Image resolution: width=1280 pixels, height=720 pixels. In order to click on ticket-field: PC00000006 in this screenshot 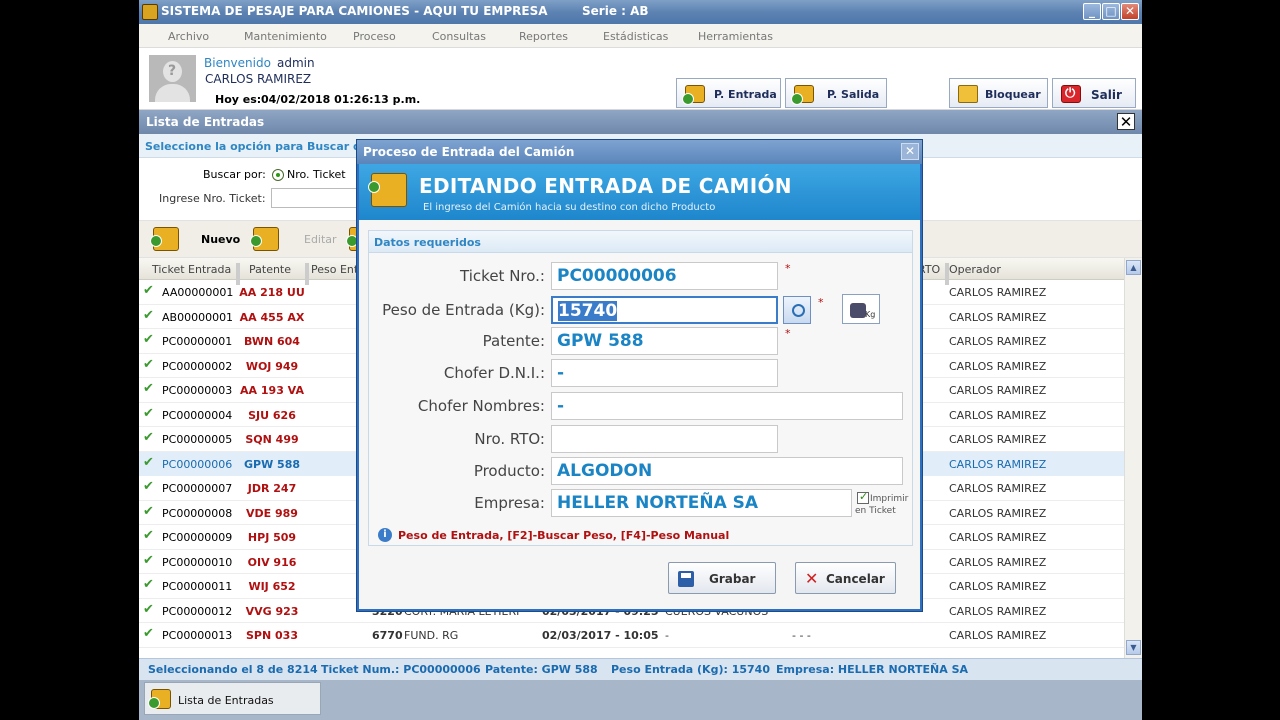, I will do `click(664, 276)`.